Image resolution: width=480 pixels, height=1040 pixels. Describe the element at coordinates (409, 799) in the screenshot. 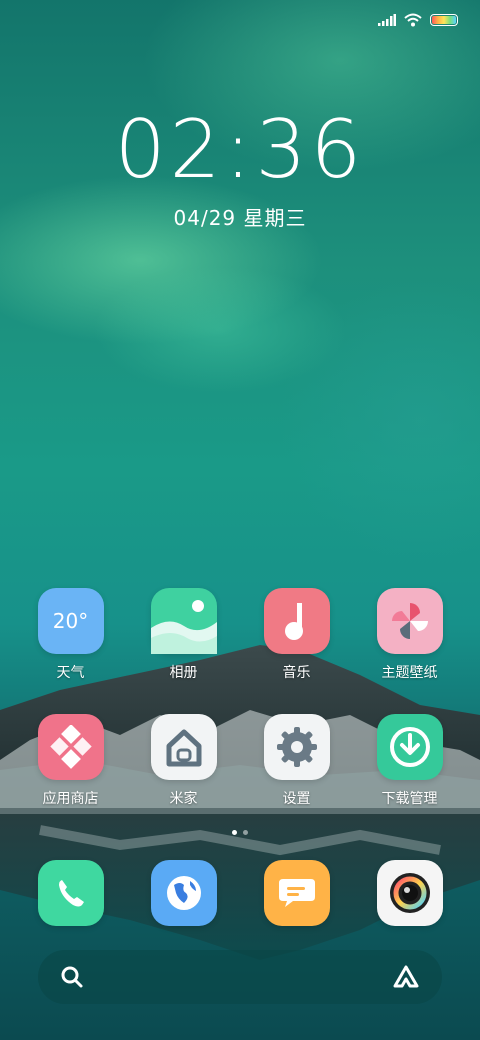

I see `app-label: 下载管理` at that location.